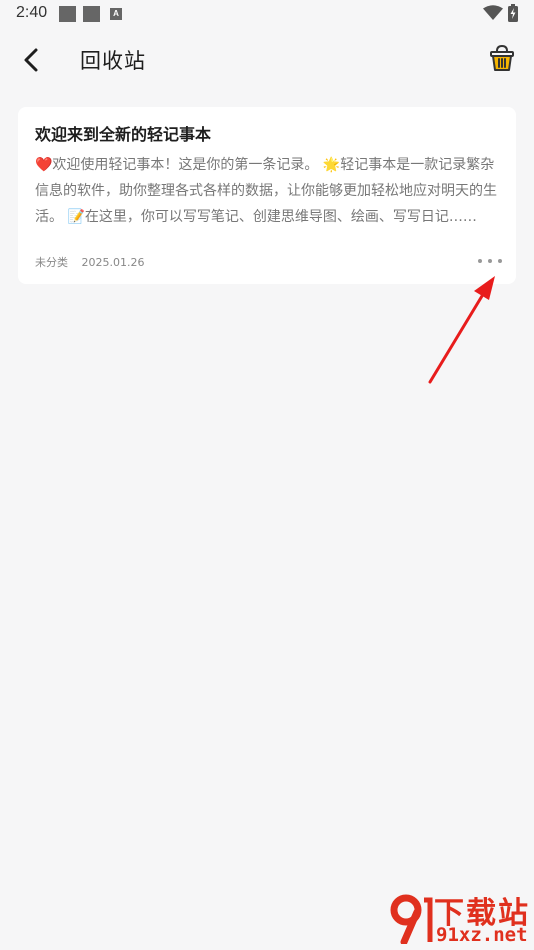 This screenshot has height=950, width=534. Describe the element at coordinates (462, 919) in the screenshot. I see `watermark: 下载站 91xz.net` at that location.